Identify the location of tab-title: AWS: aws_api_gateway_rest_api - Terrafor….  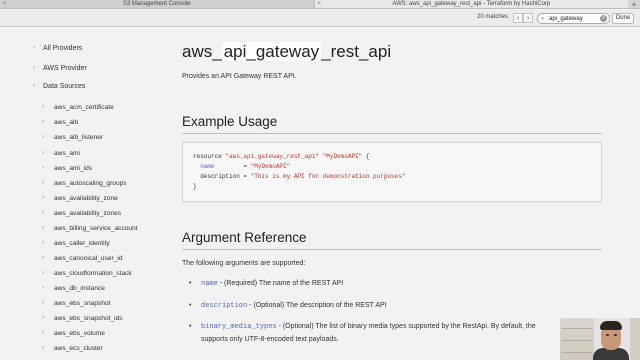
(471, 4).